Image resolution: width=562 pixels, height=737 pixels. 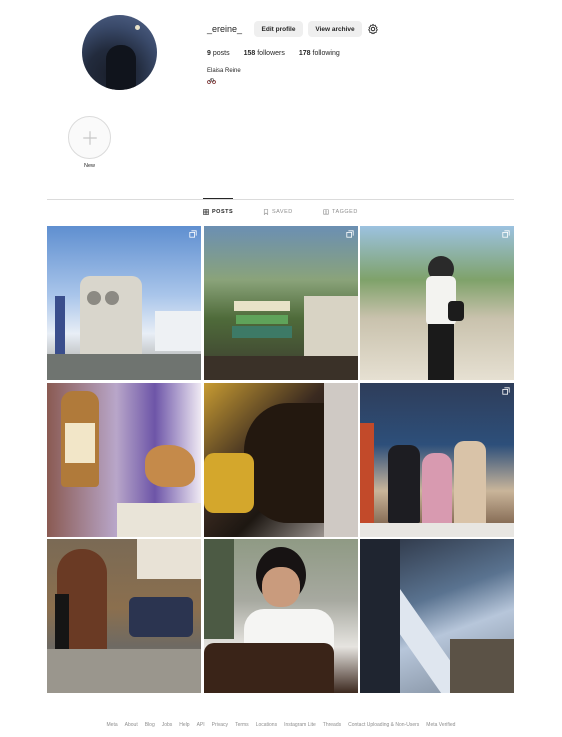 I want to click on followers-count: 158, so click(x=249, y=53).